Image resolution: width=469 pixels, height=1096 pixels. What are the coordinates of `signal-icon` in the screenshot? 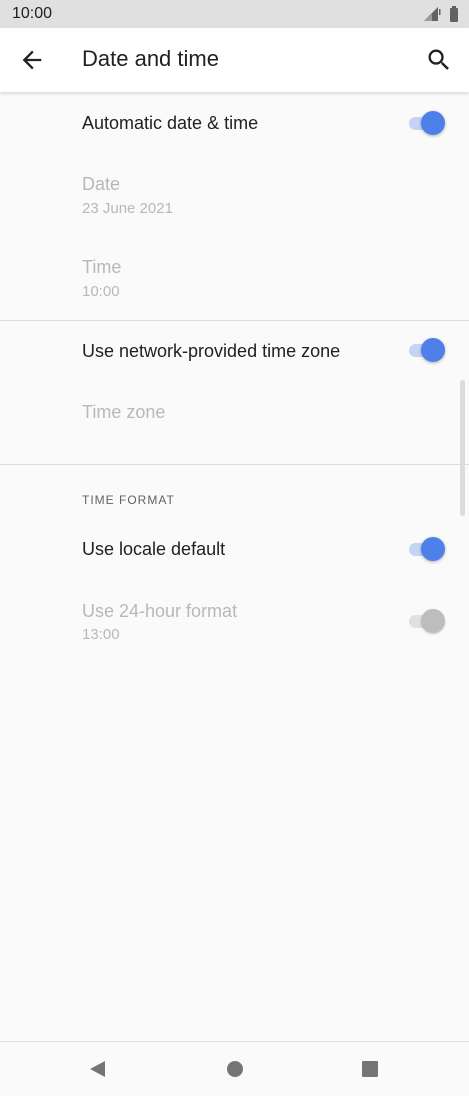 It's located at (432, 14).